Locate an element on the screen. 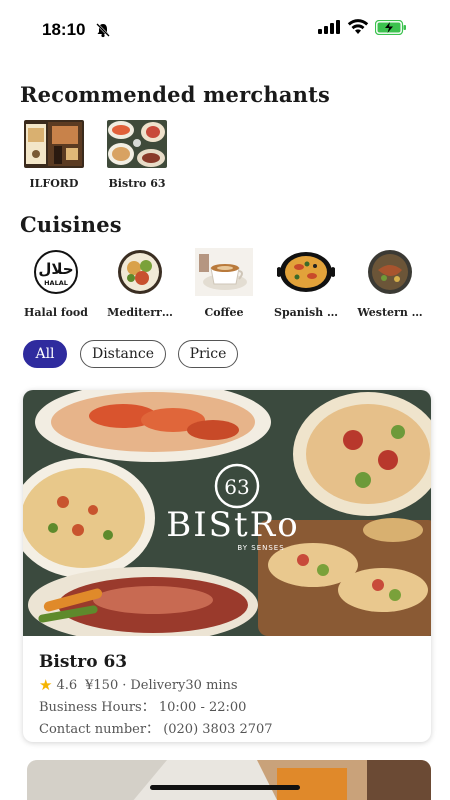 This screenshot has width=450, height=800. halal-logo-text: حلال is located at coordinates (55, 269).